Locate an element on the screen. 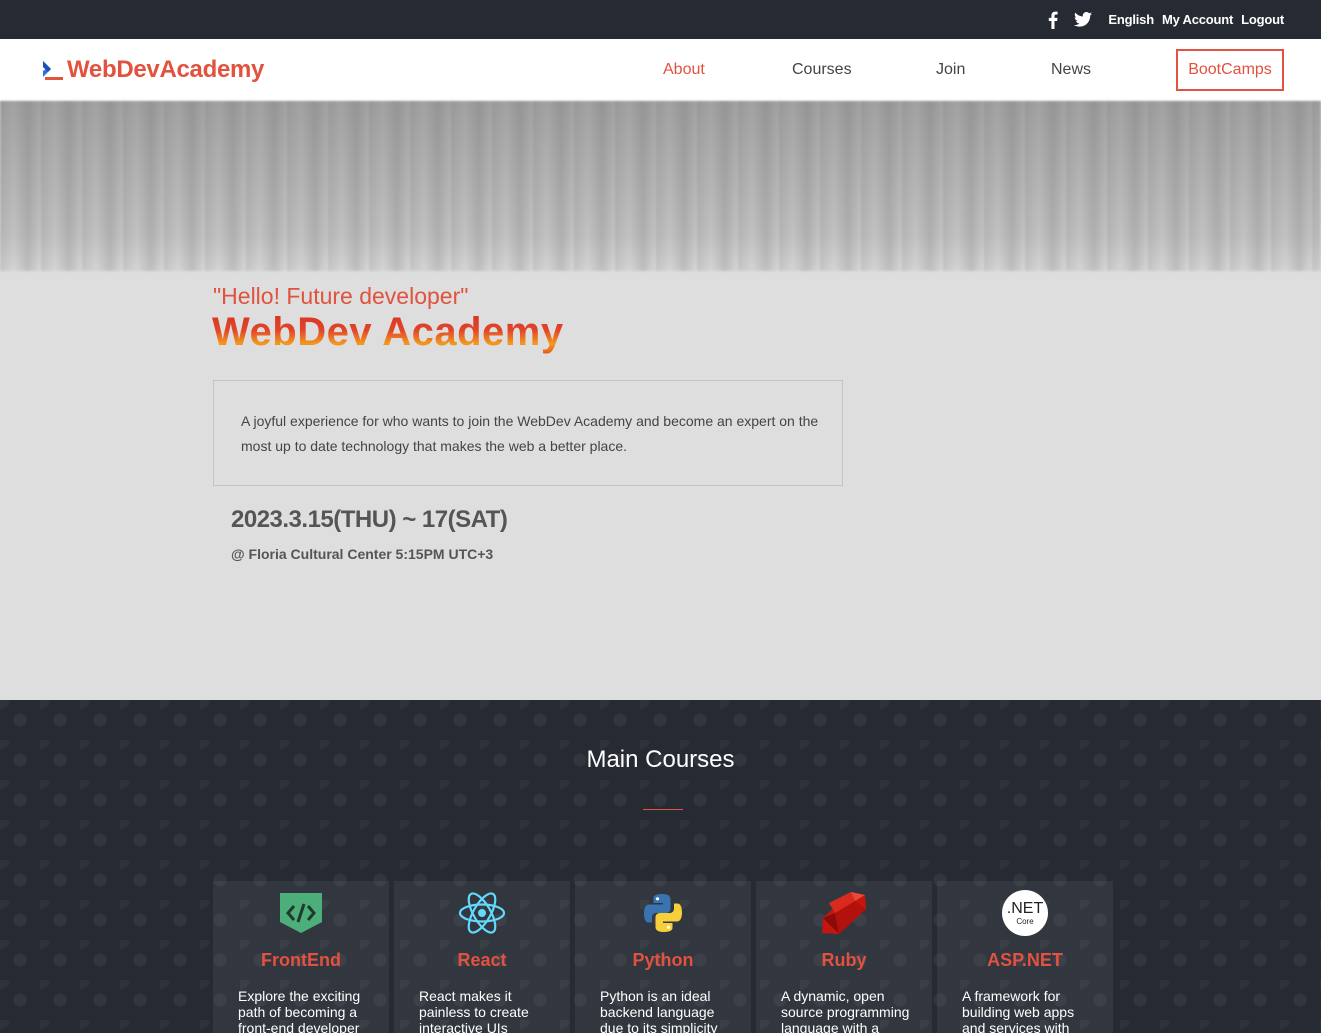 Image resolution: width=1321 pixels, height=1033 pixels. dotnet-logo-text: .NET is located at coordinates (1025, 908).